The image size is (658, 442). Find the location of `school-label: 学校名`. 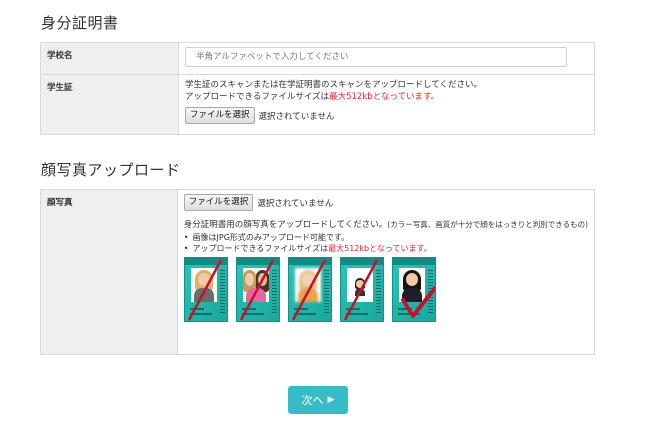

school-label: 学校名 is located at coordinates (109, 58).